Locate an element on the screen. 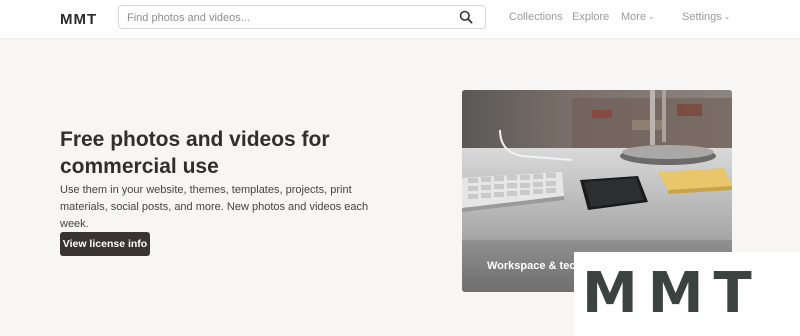 The height and width of the screenshot is (336, 800). search-box is located at coordinates (302, 17).